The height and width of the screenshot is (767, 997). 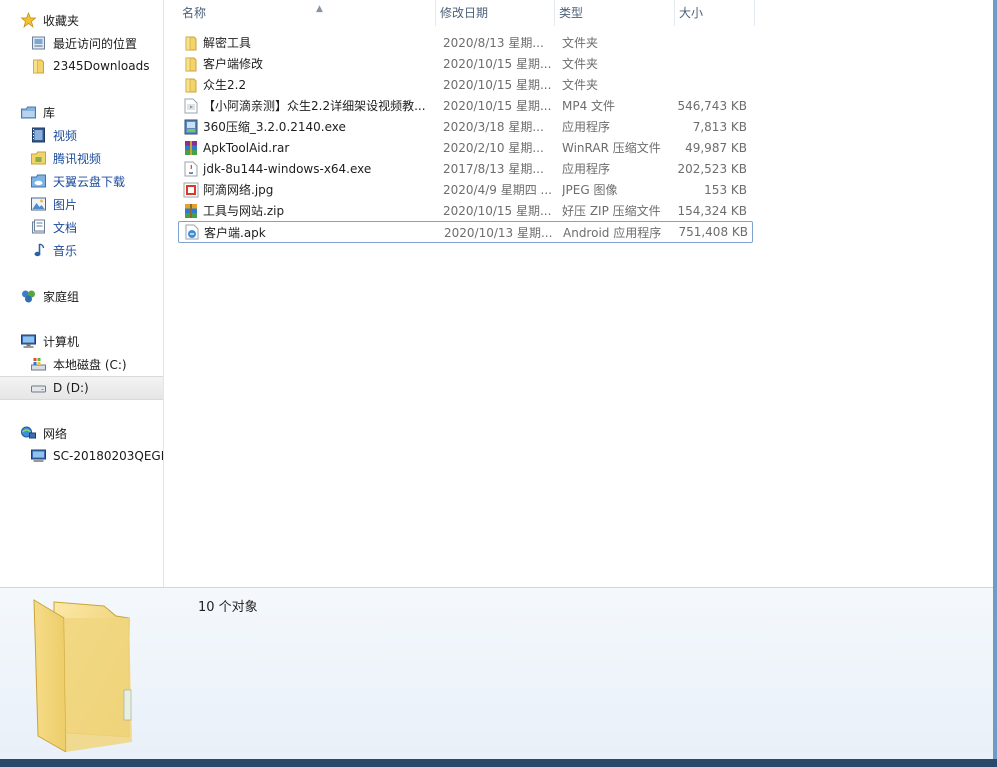 I want to click on nav-item-tencent-video: 腾讯视频, so click(x=81, y=158).